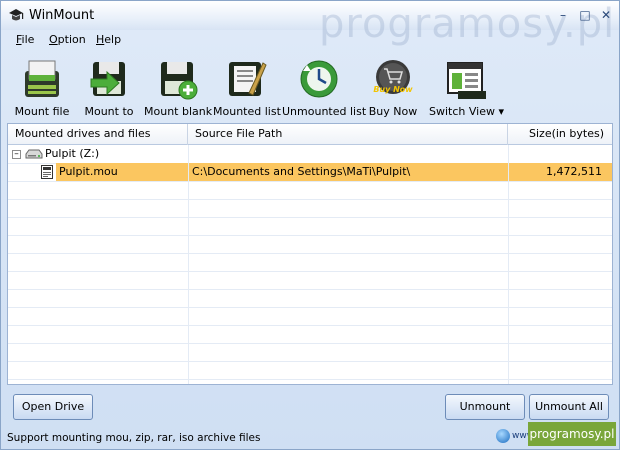 This screenshot has height=450, width=620. Describe the element at coordinates (393, 111) in the screenshot. I see `buy-now-label: Buy Now` at that location.